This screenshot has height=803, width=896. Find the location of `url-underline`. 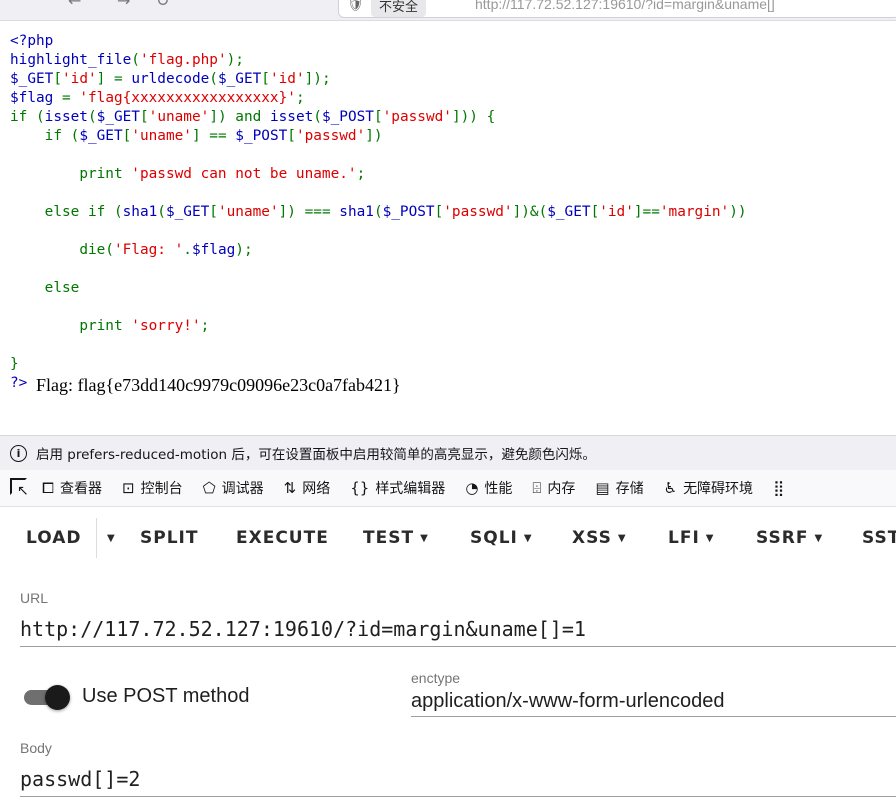

url-underline is located at coordinates (458, 646).